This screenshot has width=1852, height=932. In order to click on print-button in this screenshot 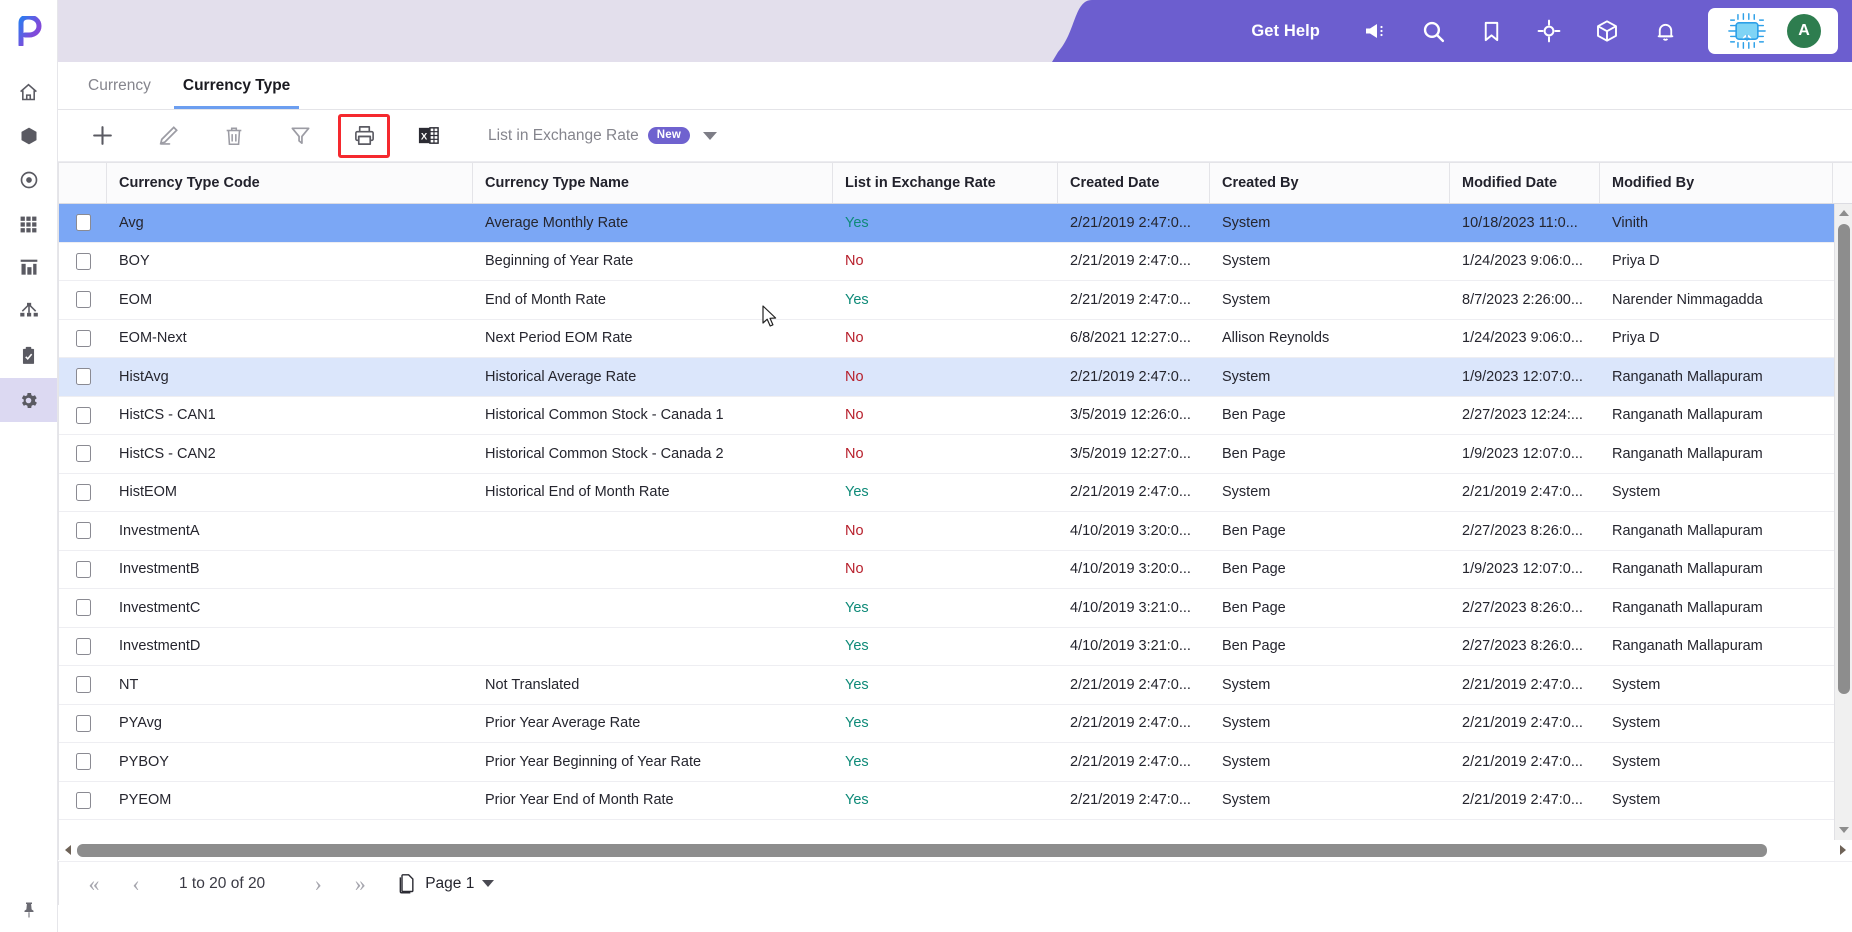, I will do `click(364, 135)`.